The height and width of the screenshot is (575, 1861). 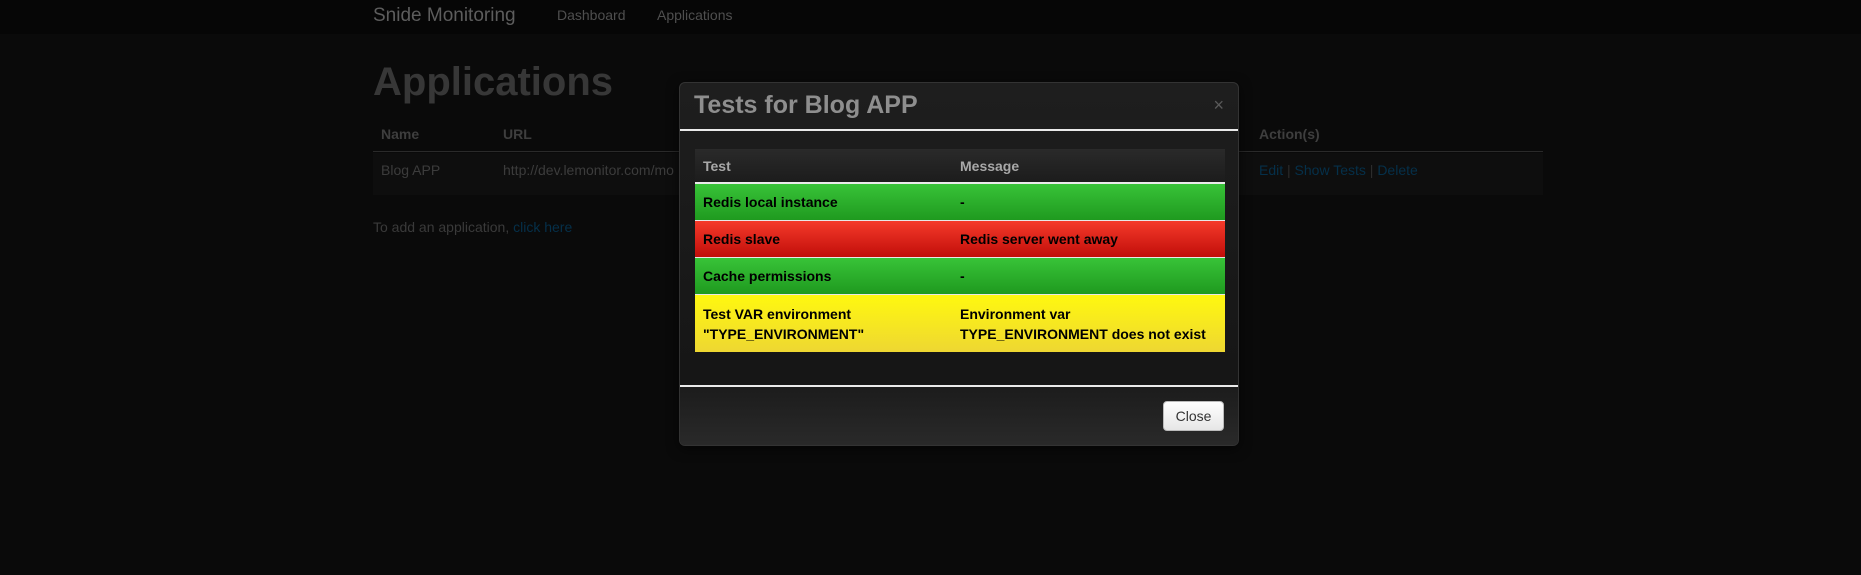 I want to click on nav-link-dashboard: Dashboard, so click(x=591, y=15).